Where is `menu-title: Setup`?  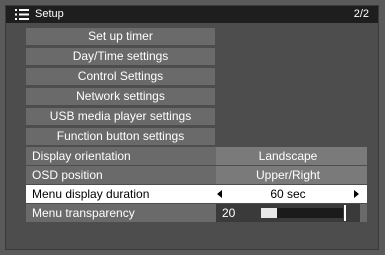 menu-title: Setup is located at coordinates (49, 14).